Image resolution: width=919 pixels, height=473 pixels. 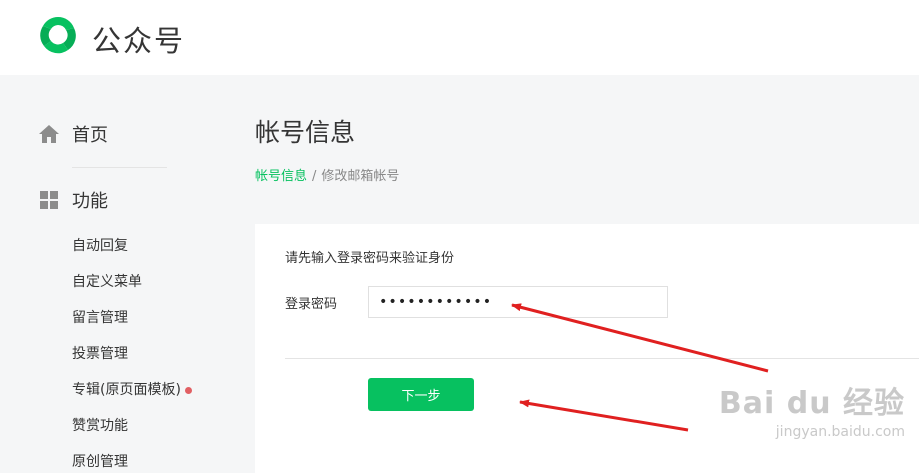 What do you see at coordinates (518, 302) in the screenshot?
I see `password-input: ••••••••••••` at bounding box center [518, 302].